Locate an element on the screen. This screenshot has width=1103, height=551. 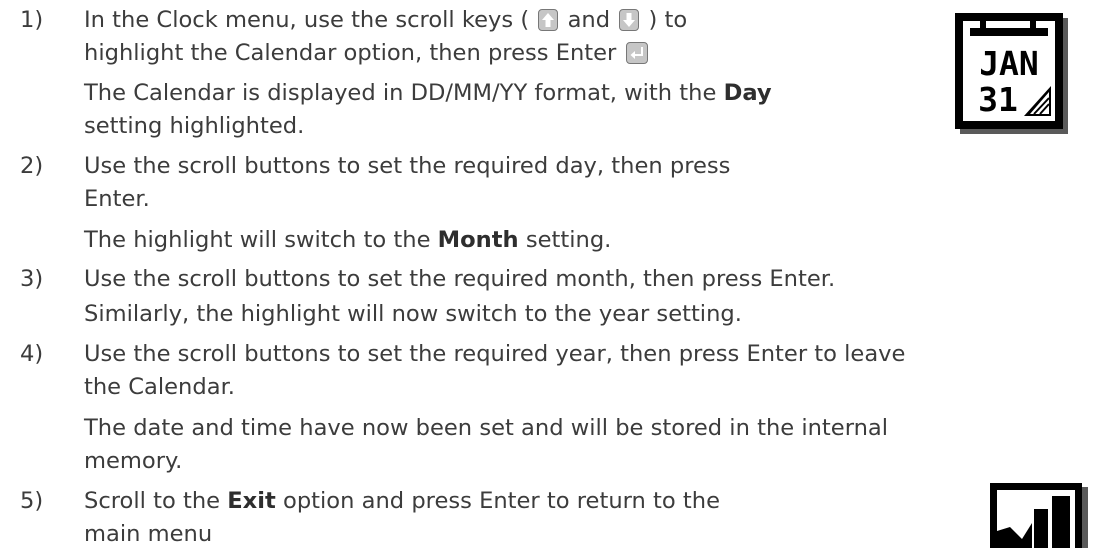
instruction-text: Enter. is located at coordinates (117, 199).